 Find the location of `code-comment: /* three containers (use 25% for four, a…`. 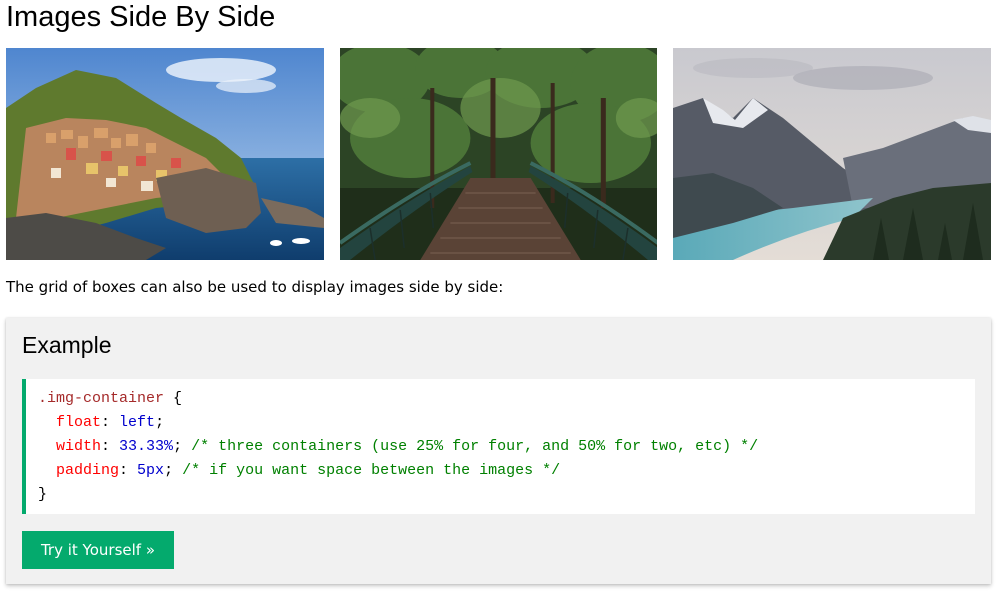

code-comment: /* three containers (use 25% for four, a… is located at coordinates (475, 446).